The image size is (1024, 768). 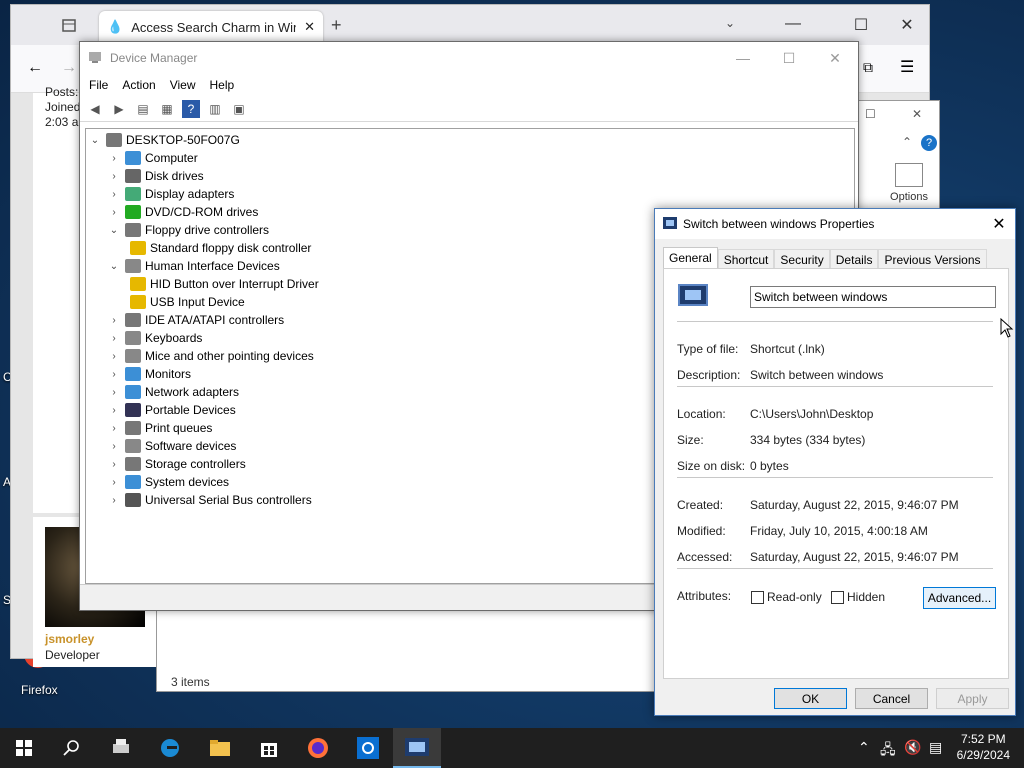 I want to click on forward-arrow-icon: ▶, so click(x=119, y=109).